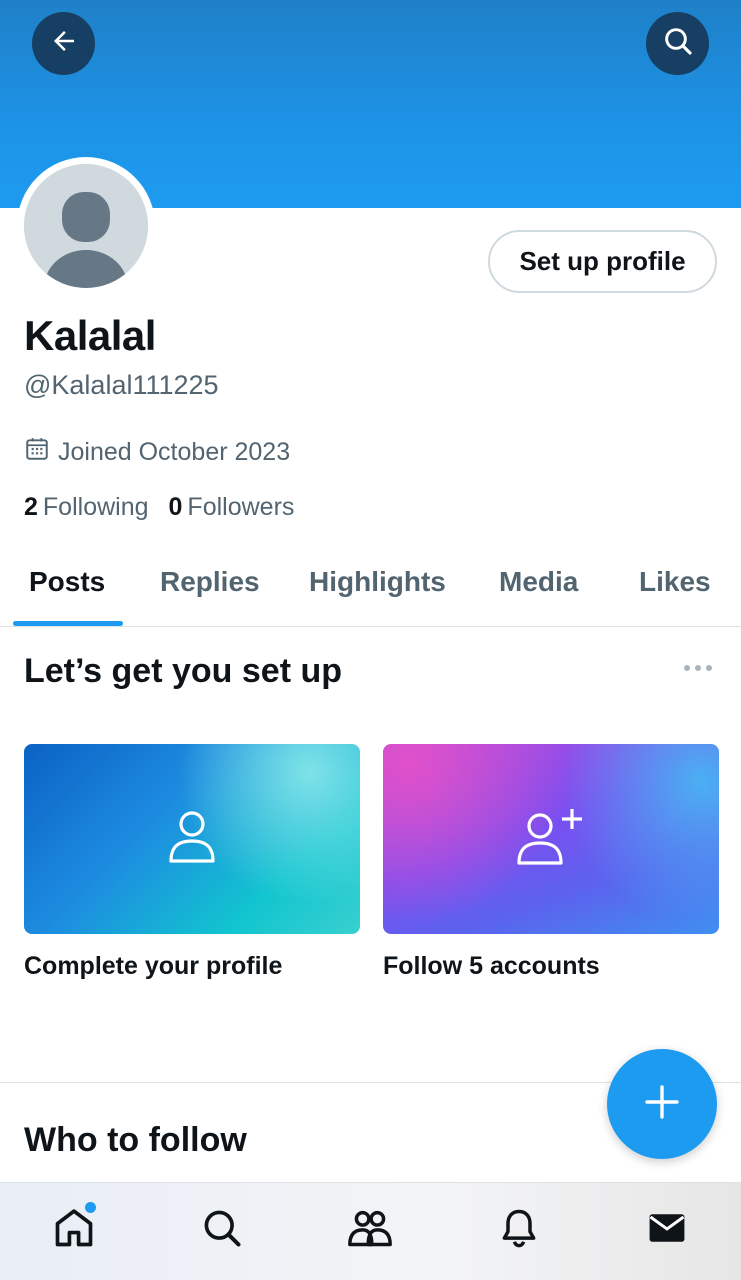  I want to click on notifications-icon, so click(519, 1230).